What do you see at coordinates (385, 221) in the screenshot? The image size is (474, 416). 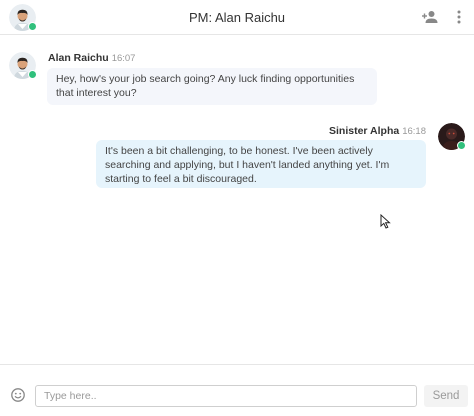 I see `mouse-pointer-icon` at bounding box center [385, 221].